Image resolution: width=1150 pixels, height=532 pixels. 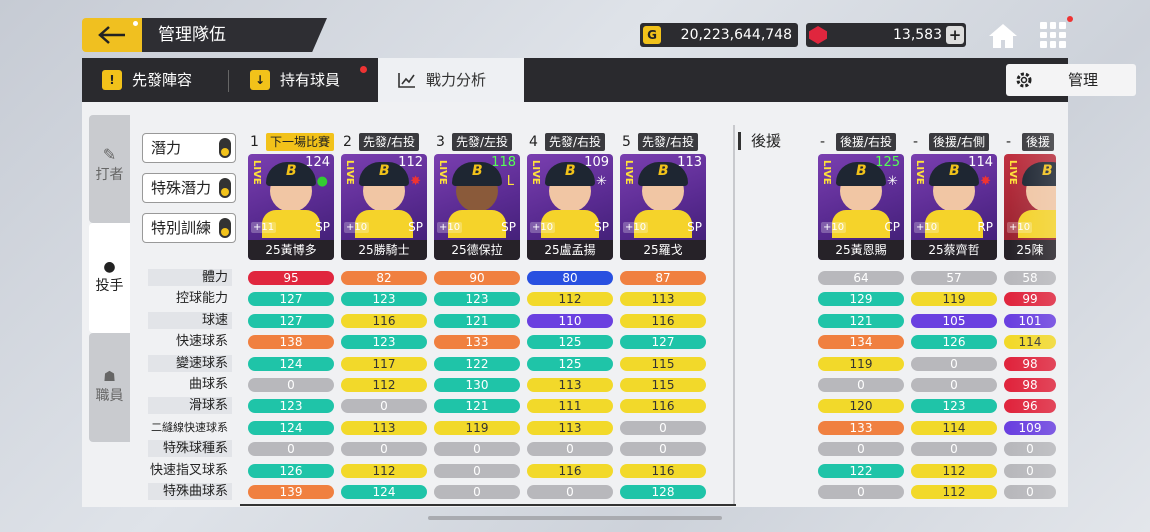 I want to click on tab-owned-players: ↓ 持有球員, so click(x=295, y=80).